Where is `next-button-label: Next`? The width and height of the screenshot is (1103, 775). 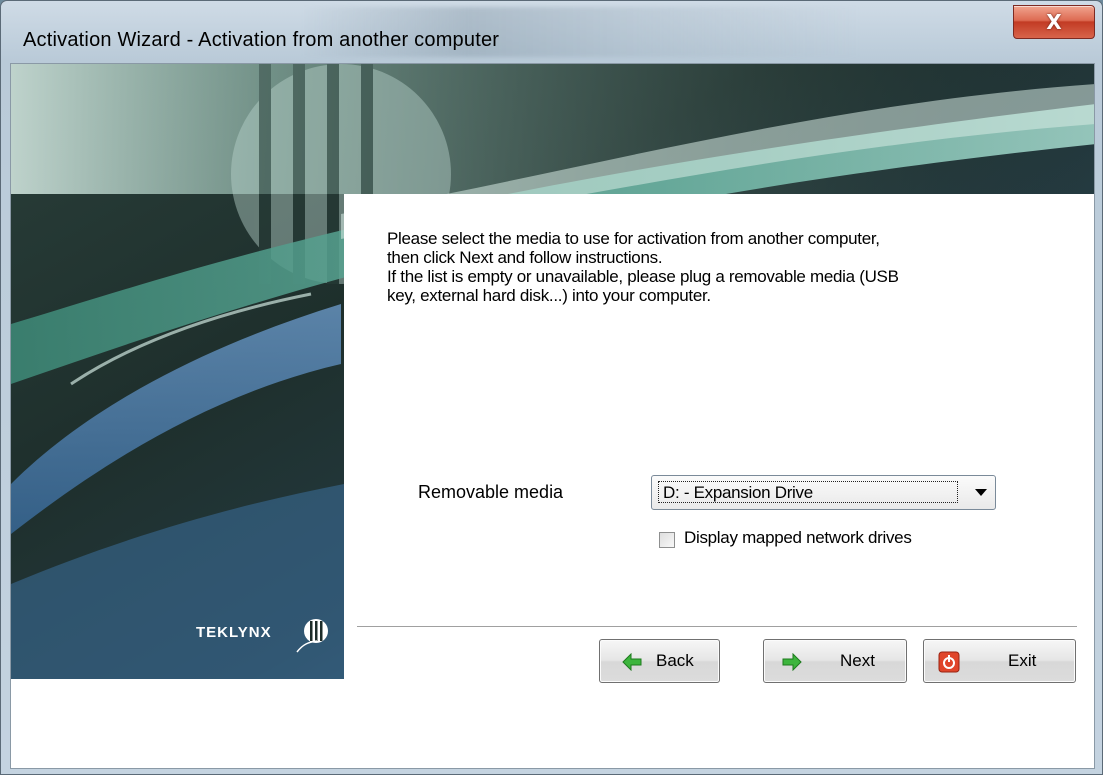
next-button-label: Next is located at coordinates (857, 660).